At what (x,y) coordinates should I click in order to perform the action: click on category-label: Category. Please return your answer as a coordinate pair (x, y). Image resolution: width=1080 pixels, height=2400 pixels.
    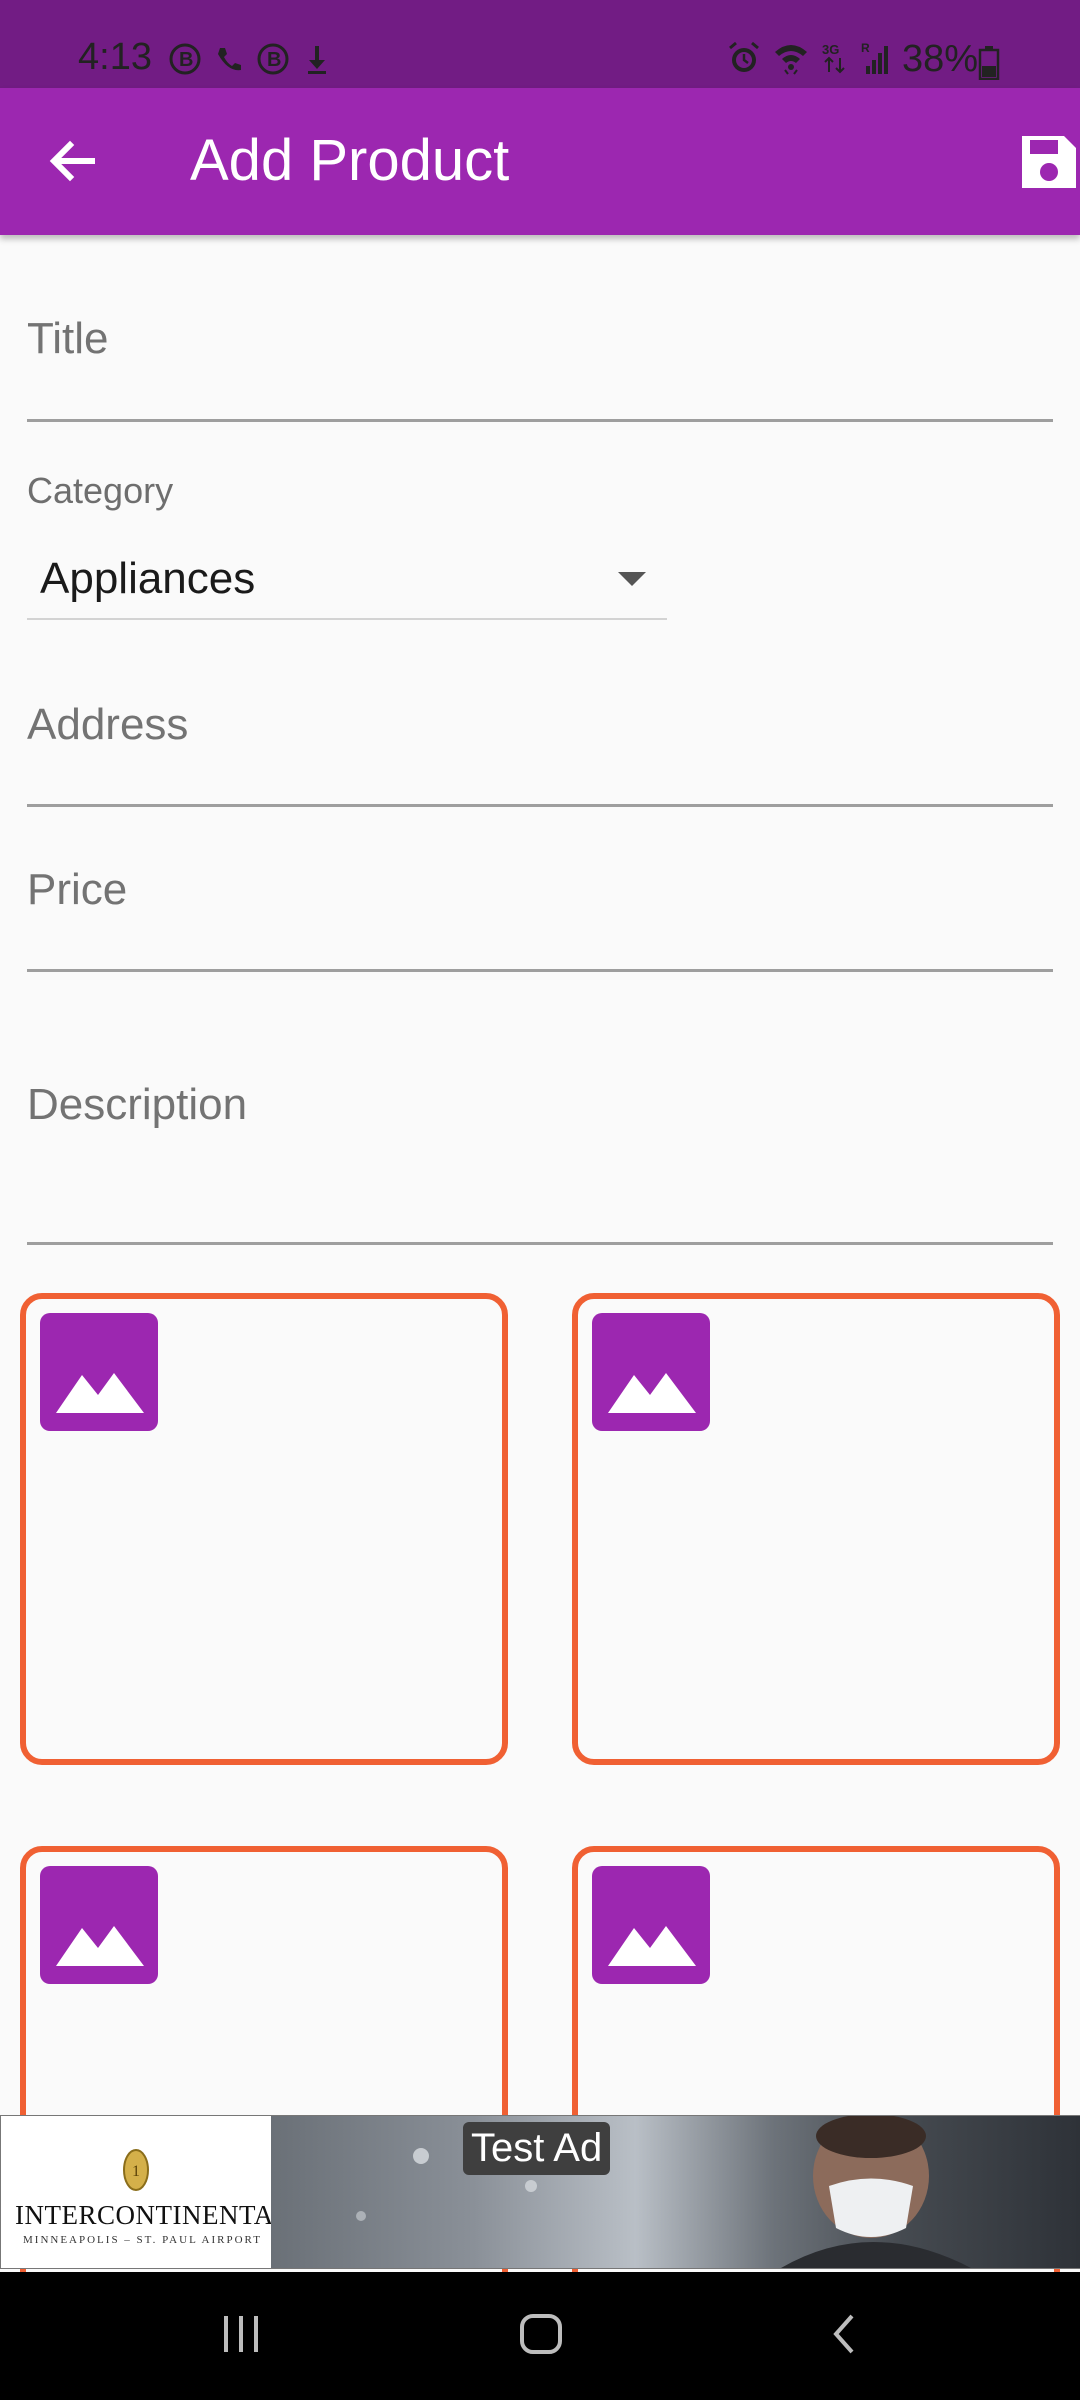
    Looking at the image, I should click on (100, 490).